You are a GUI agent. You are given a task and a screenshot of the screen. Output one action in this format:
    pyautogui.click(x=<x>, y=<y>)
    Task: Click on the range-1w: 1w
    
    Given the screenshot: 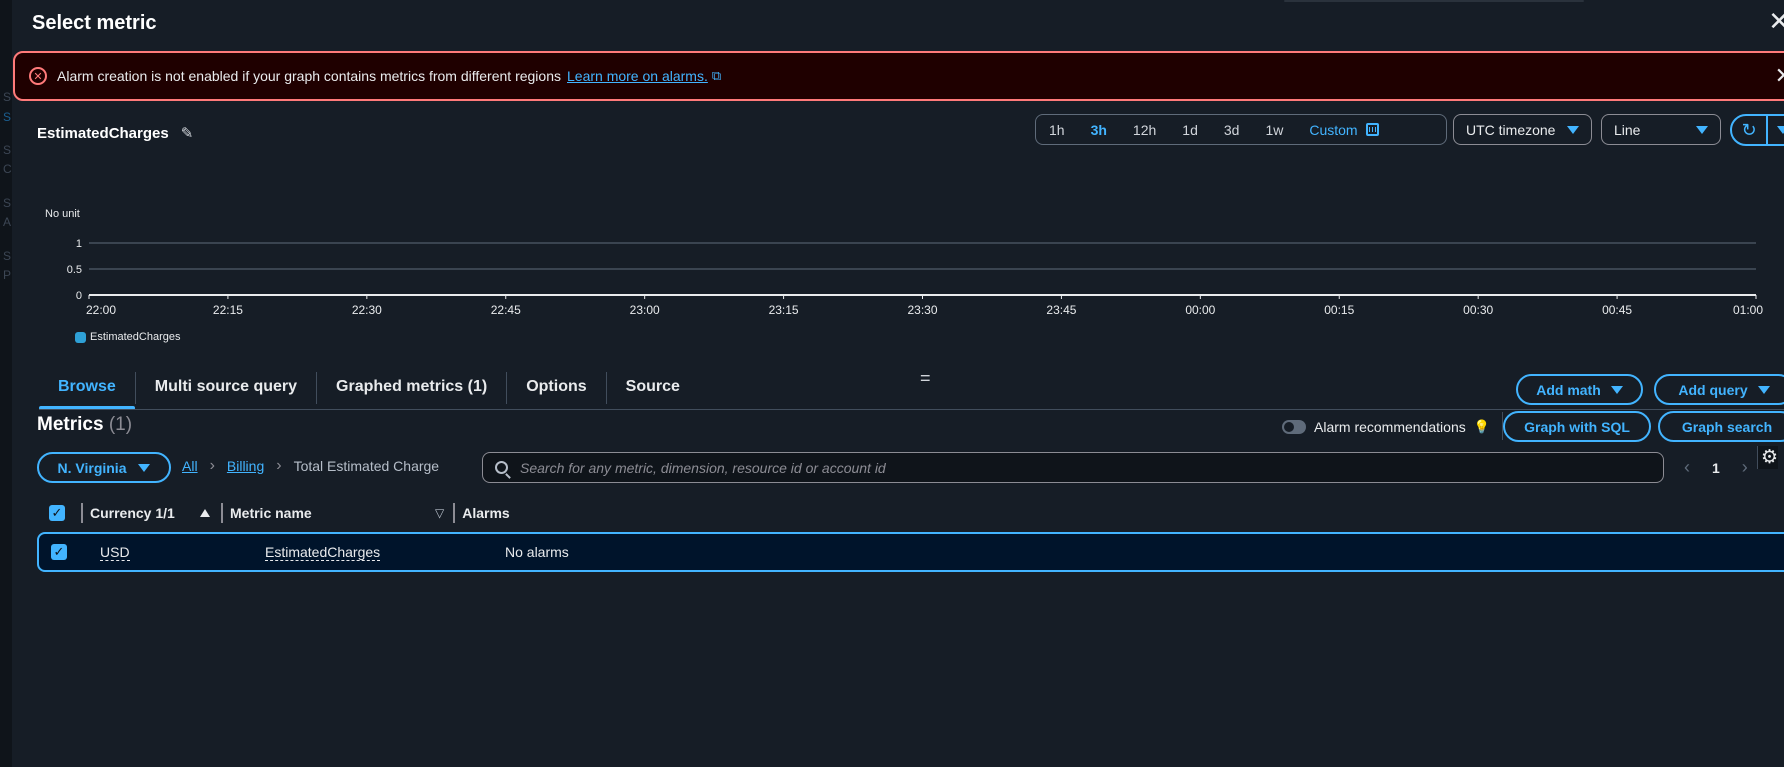 What is the action you would take?
    pyautogui.click(x=1274, y=130)
    